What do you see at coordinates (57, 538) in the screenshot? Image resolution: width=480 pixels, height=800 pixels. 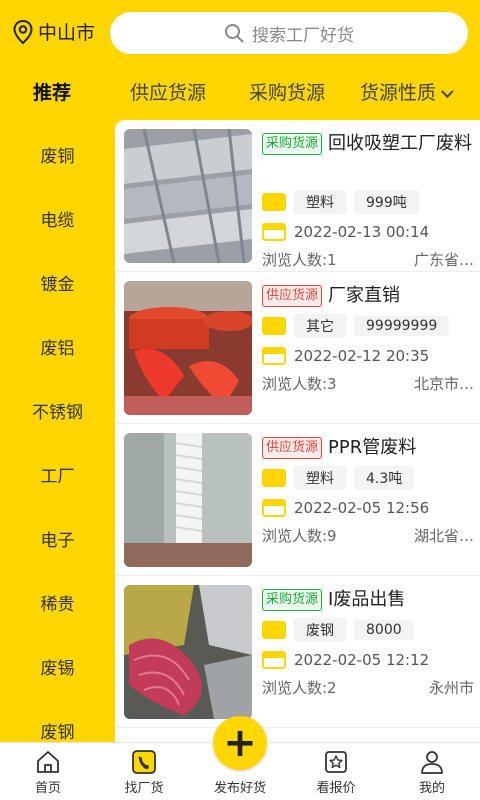 I see `sidebar-item-electronics: 电子` at bounding box center [57, 538].